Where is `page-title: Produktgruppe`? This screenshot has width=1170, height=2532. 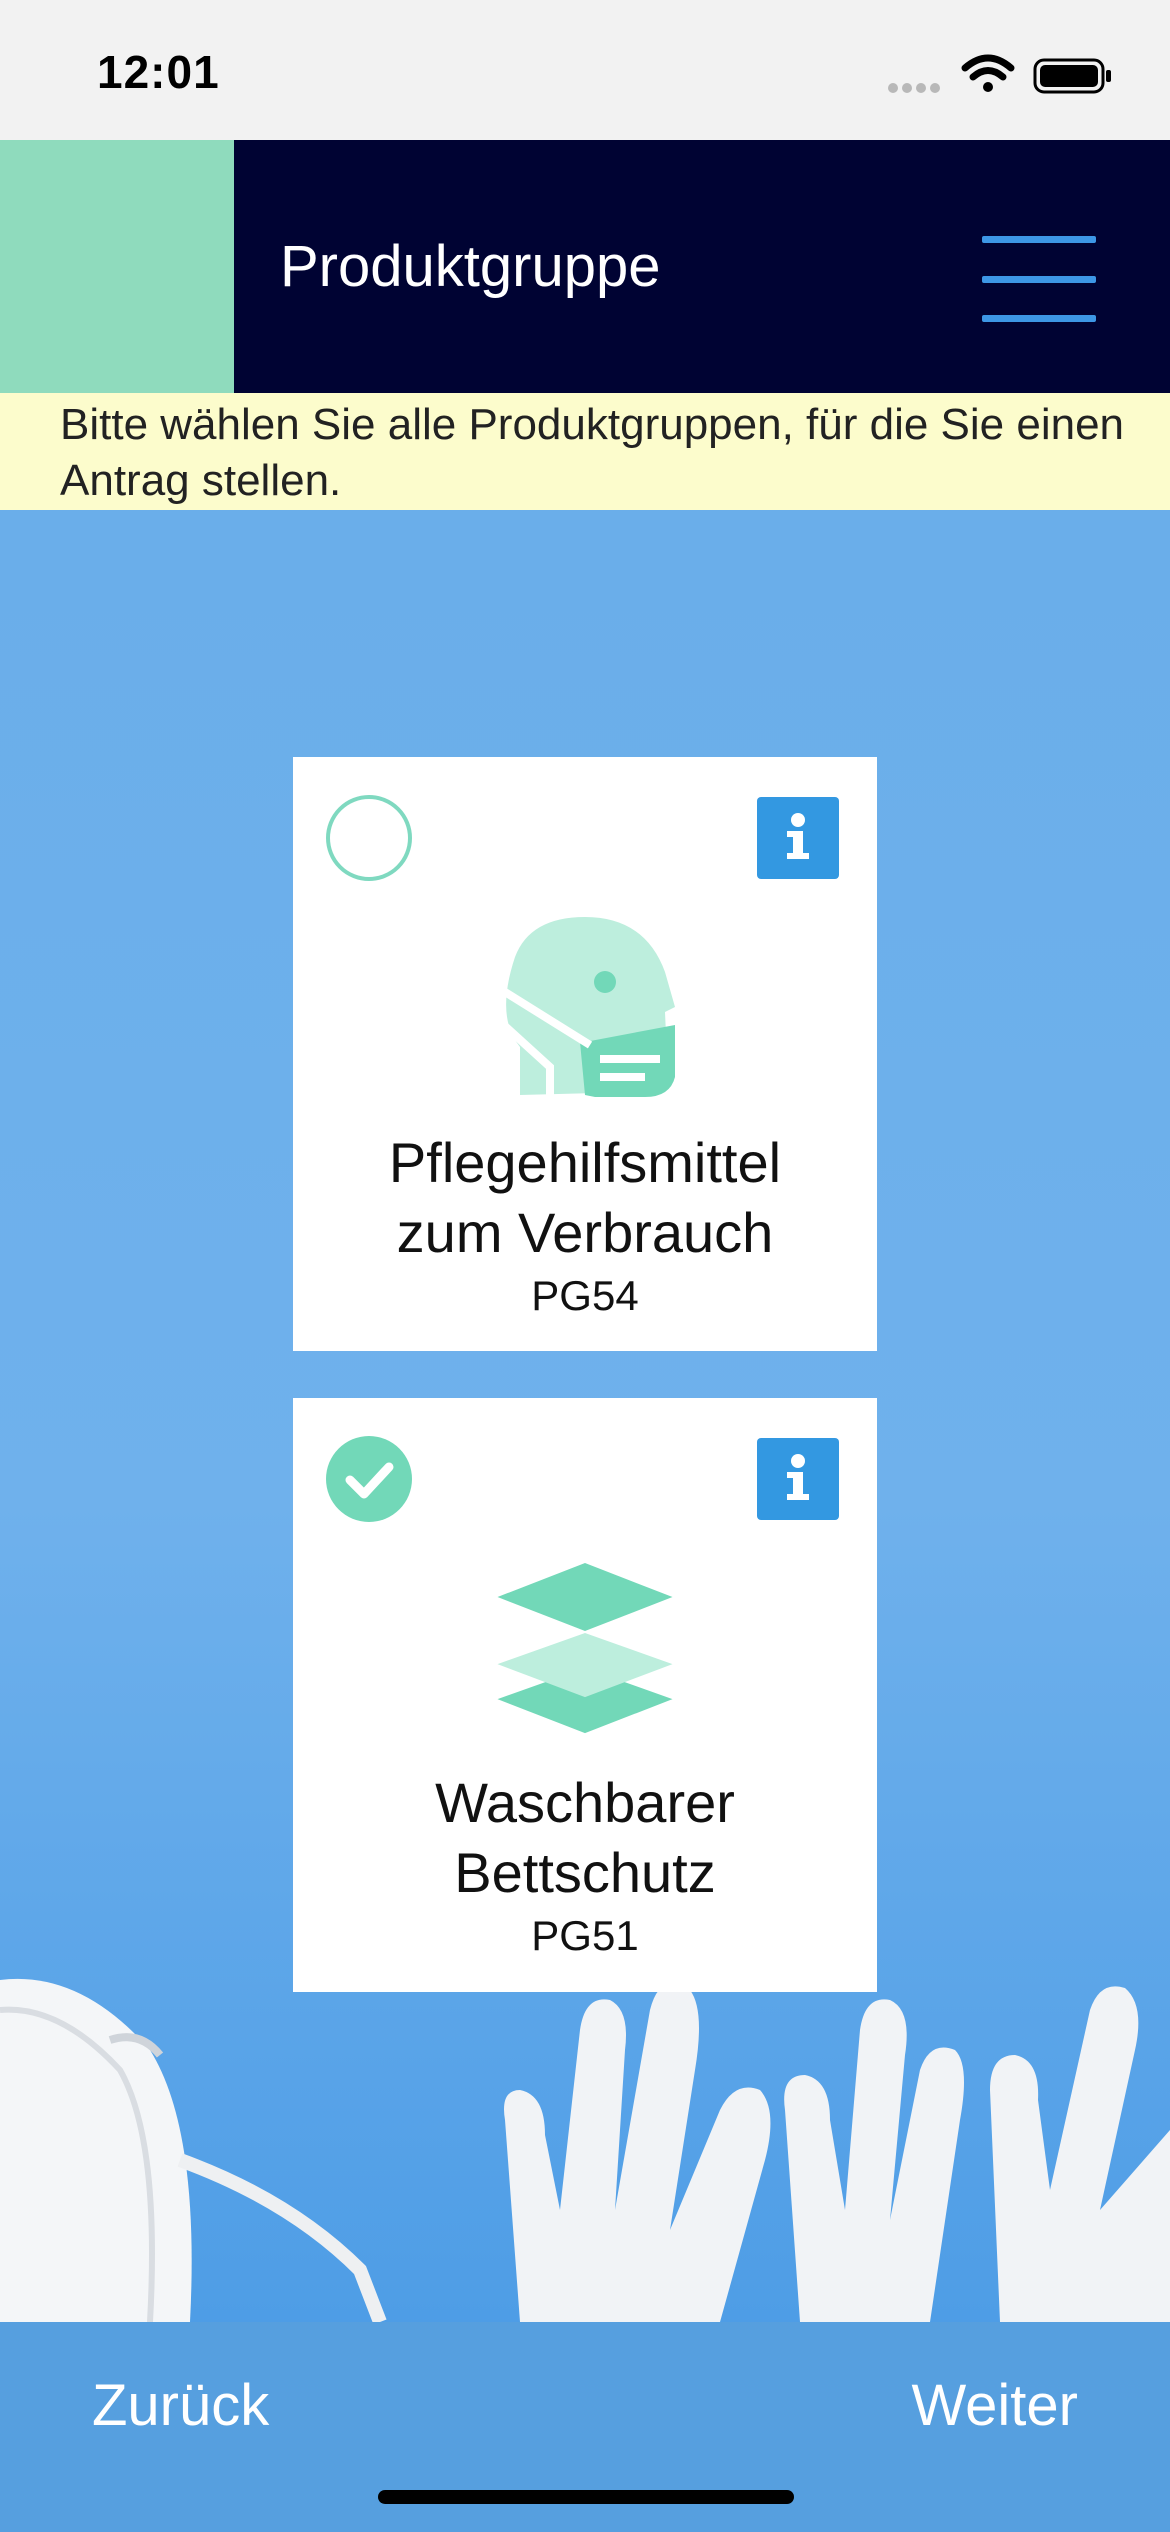 page-title: Produktgruppe is located at coordinates (470, 266).